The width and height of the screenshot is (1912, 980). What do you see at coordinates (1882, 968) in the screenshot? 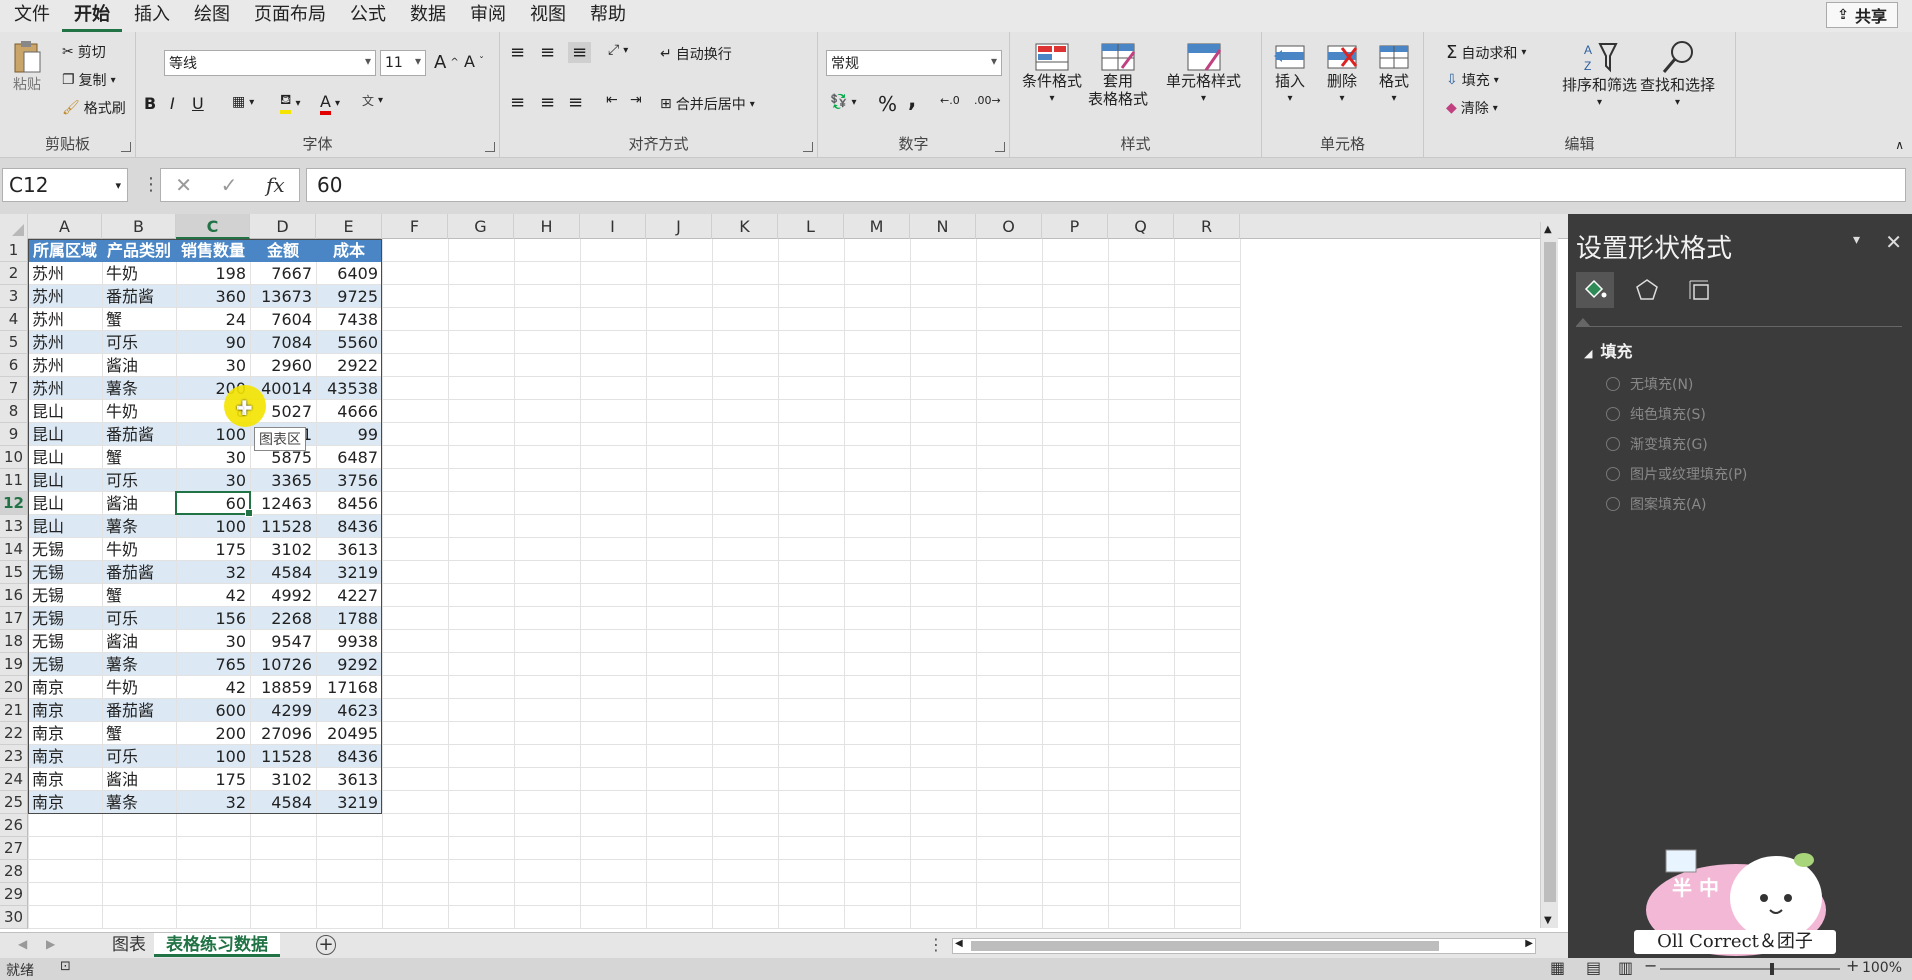
I see `zoom-level: 100%` at bounding box center [1882, 968].